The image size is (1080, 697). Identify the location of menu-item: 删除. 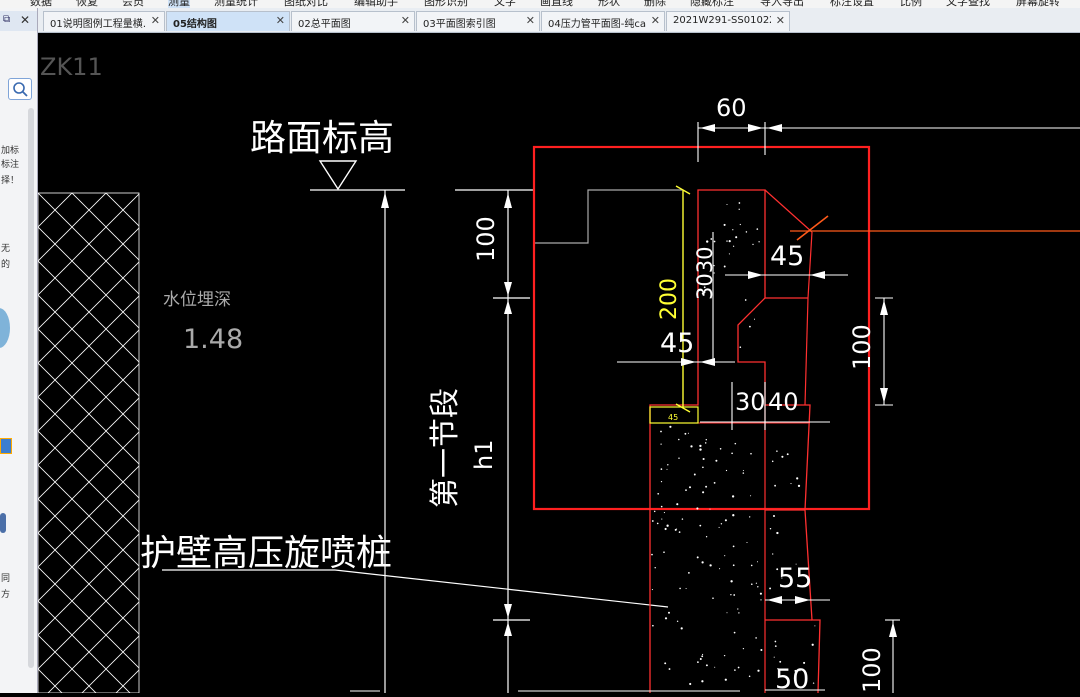
(655, 4).